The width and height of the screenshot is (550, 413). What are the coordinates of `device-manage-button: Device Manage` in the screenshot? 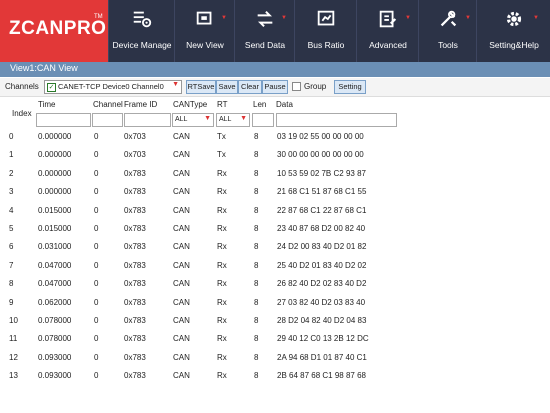 It's located at (141, 31).